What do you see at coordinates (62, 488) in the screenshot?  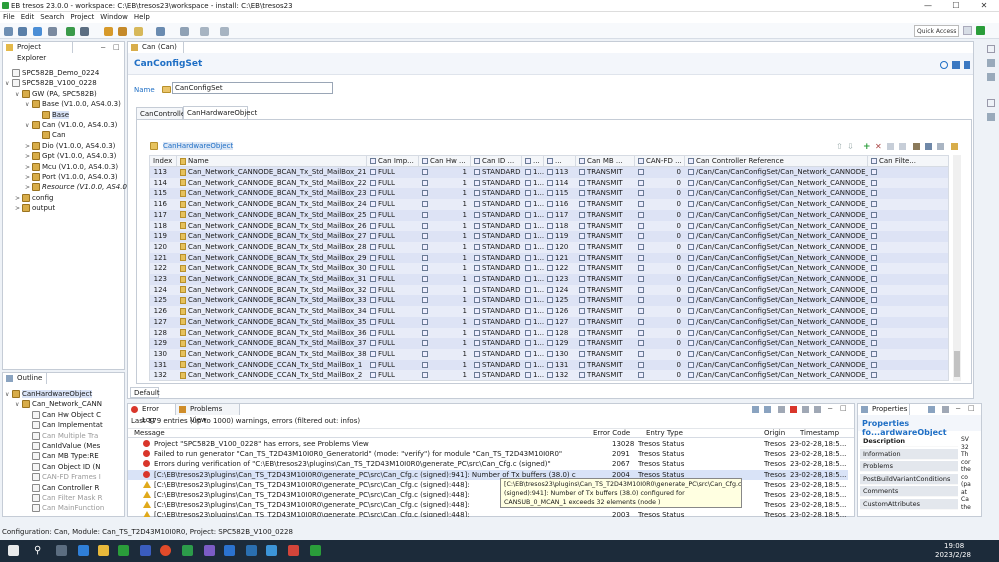 I see `outline-item: Can Controller R` at bounding box center [62, 488].